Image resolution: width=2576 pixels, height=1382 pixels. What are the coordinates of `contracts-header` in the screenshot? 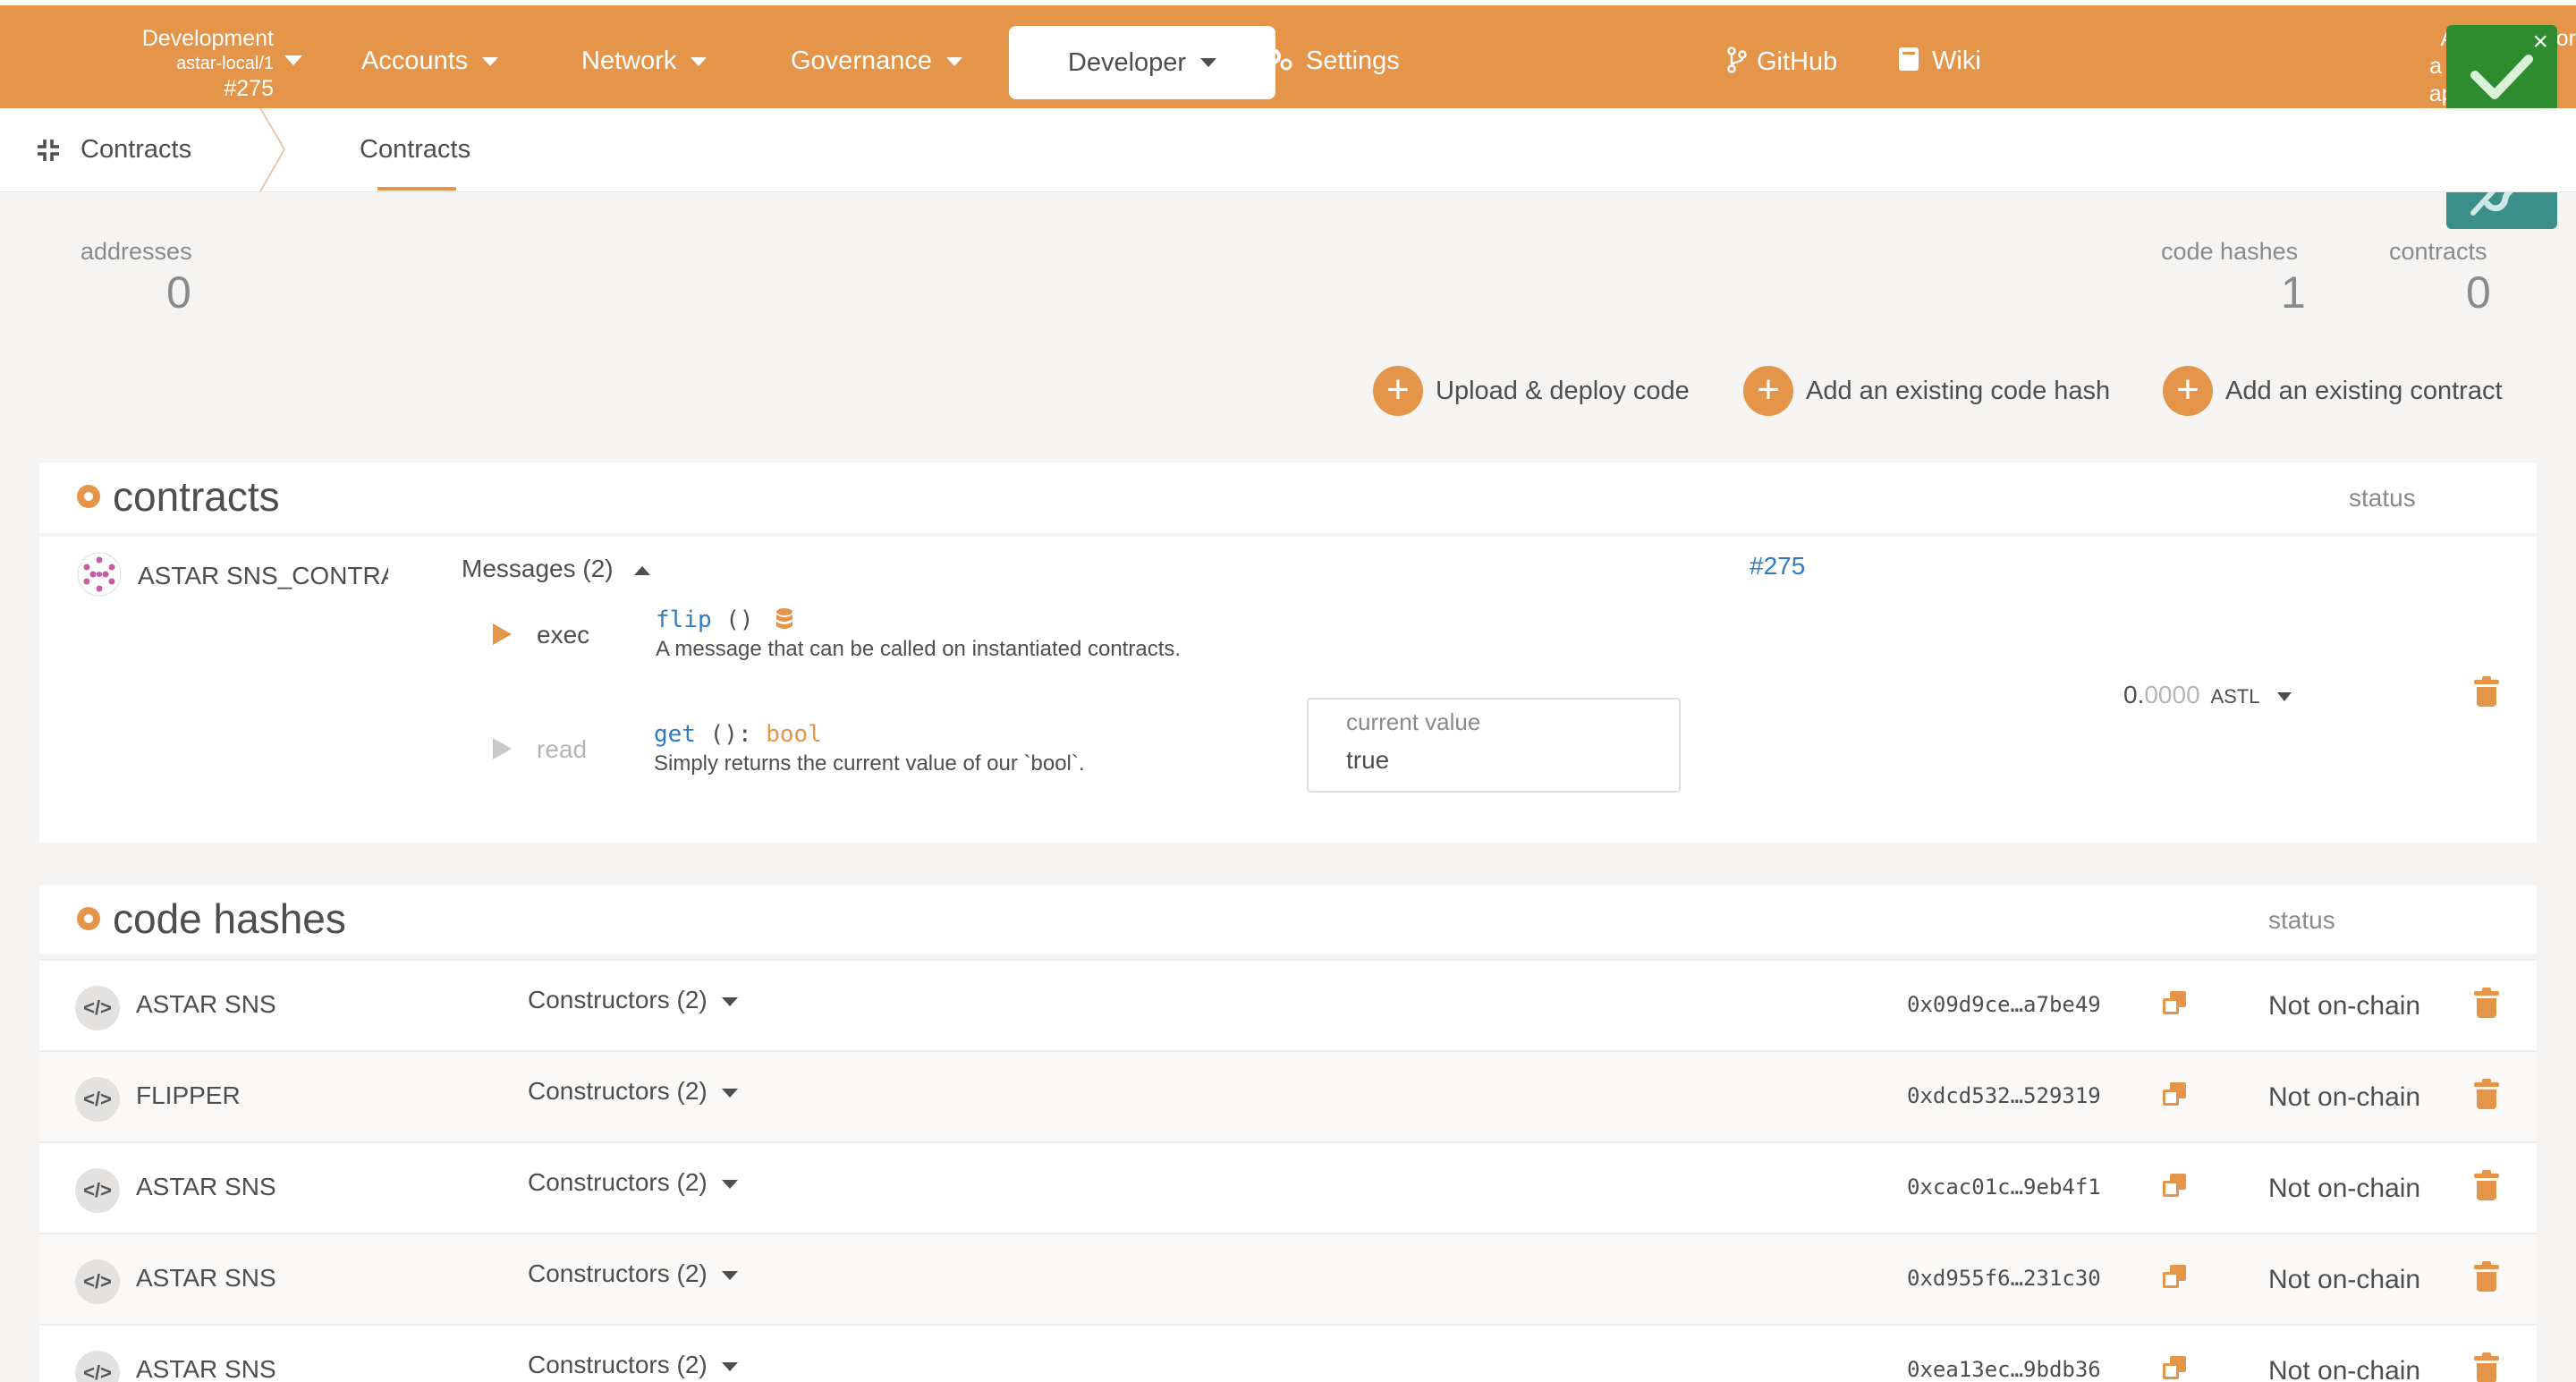 It's located at (1288, 498).